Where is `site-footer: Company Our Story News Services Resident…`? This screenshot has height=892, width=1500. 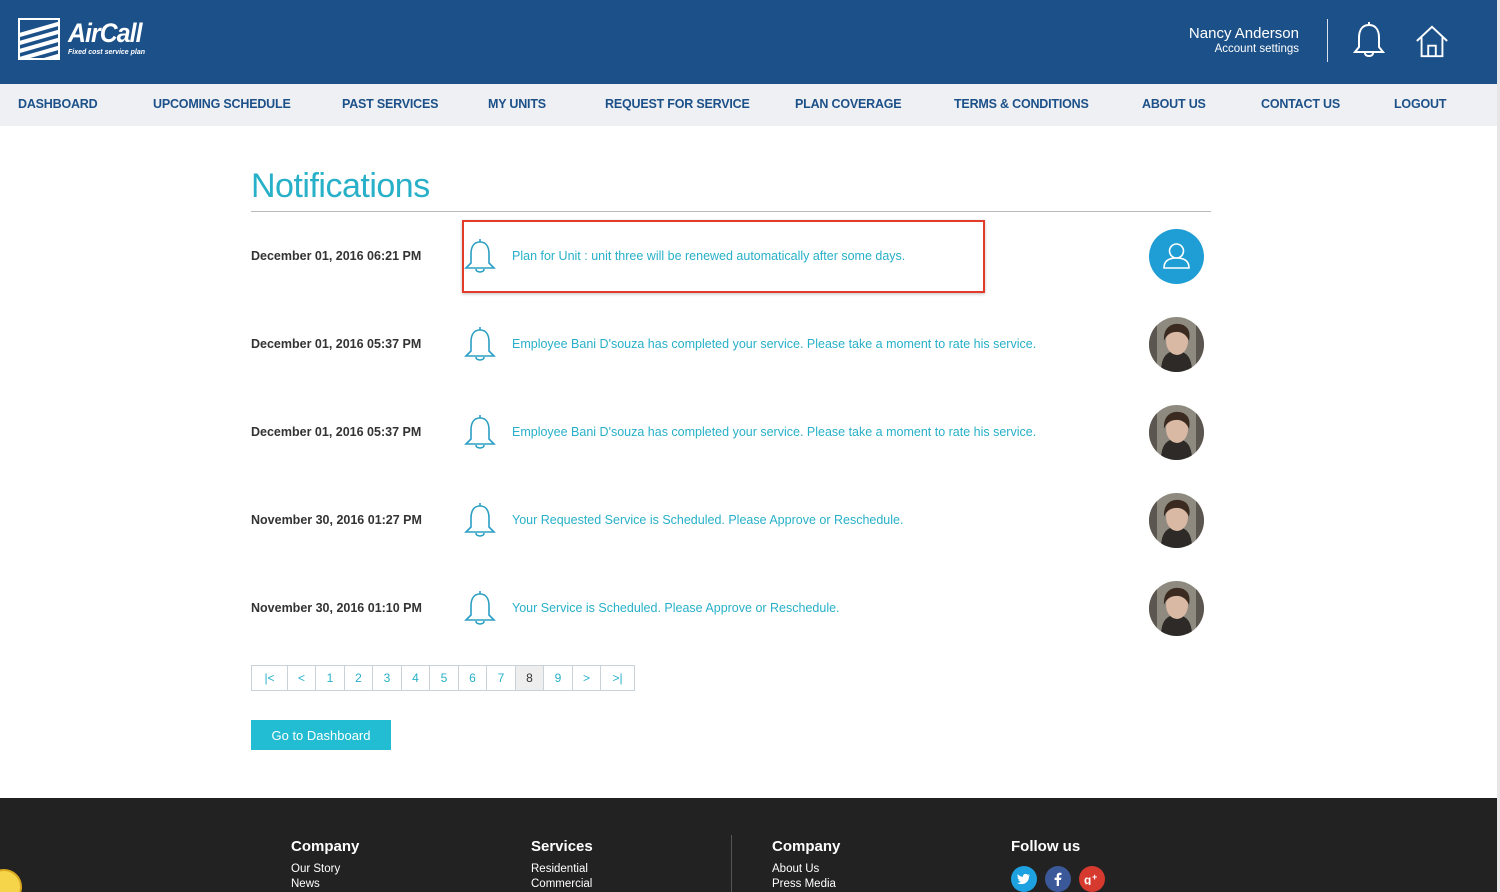
site-footer: Company Our Story News Services Resident… is located at coordinates (748, 845).